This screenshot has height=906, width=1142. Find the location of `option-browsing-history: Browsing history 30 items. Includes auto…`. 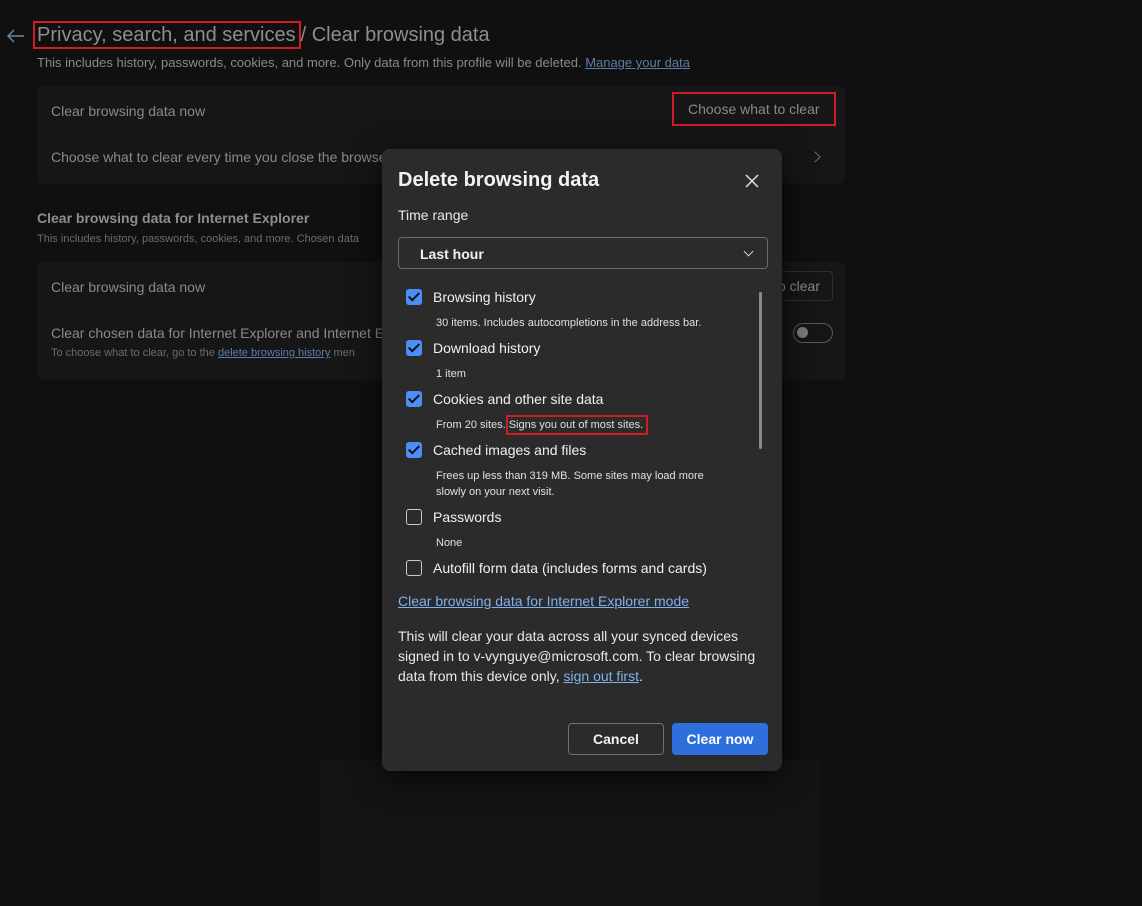

option-browsing-history: Browsing history 30 items. Includes auto… is located at coordinates (576, 311).